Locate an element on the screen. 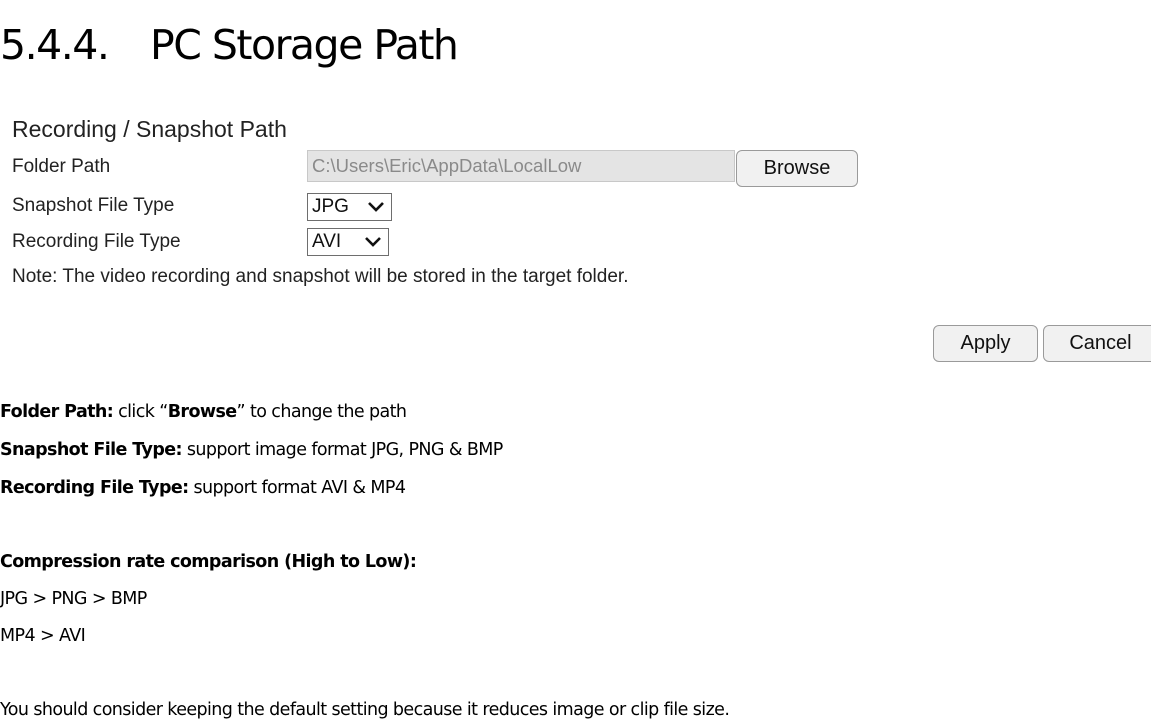  folder-path-input is located at coordinates (521, 166).